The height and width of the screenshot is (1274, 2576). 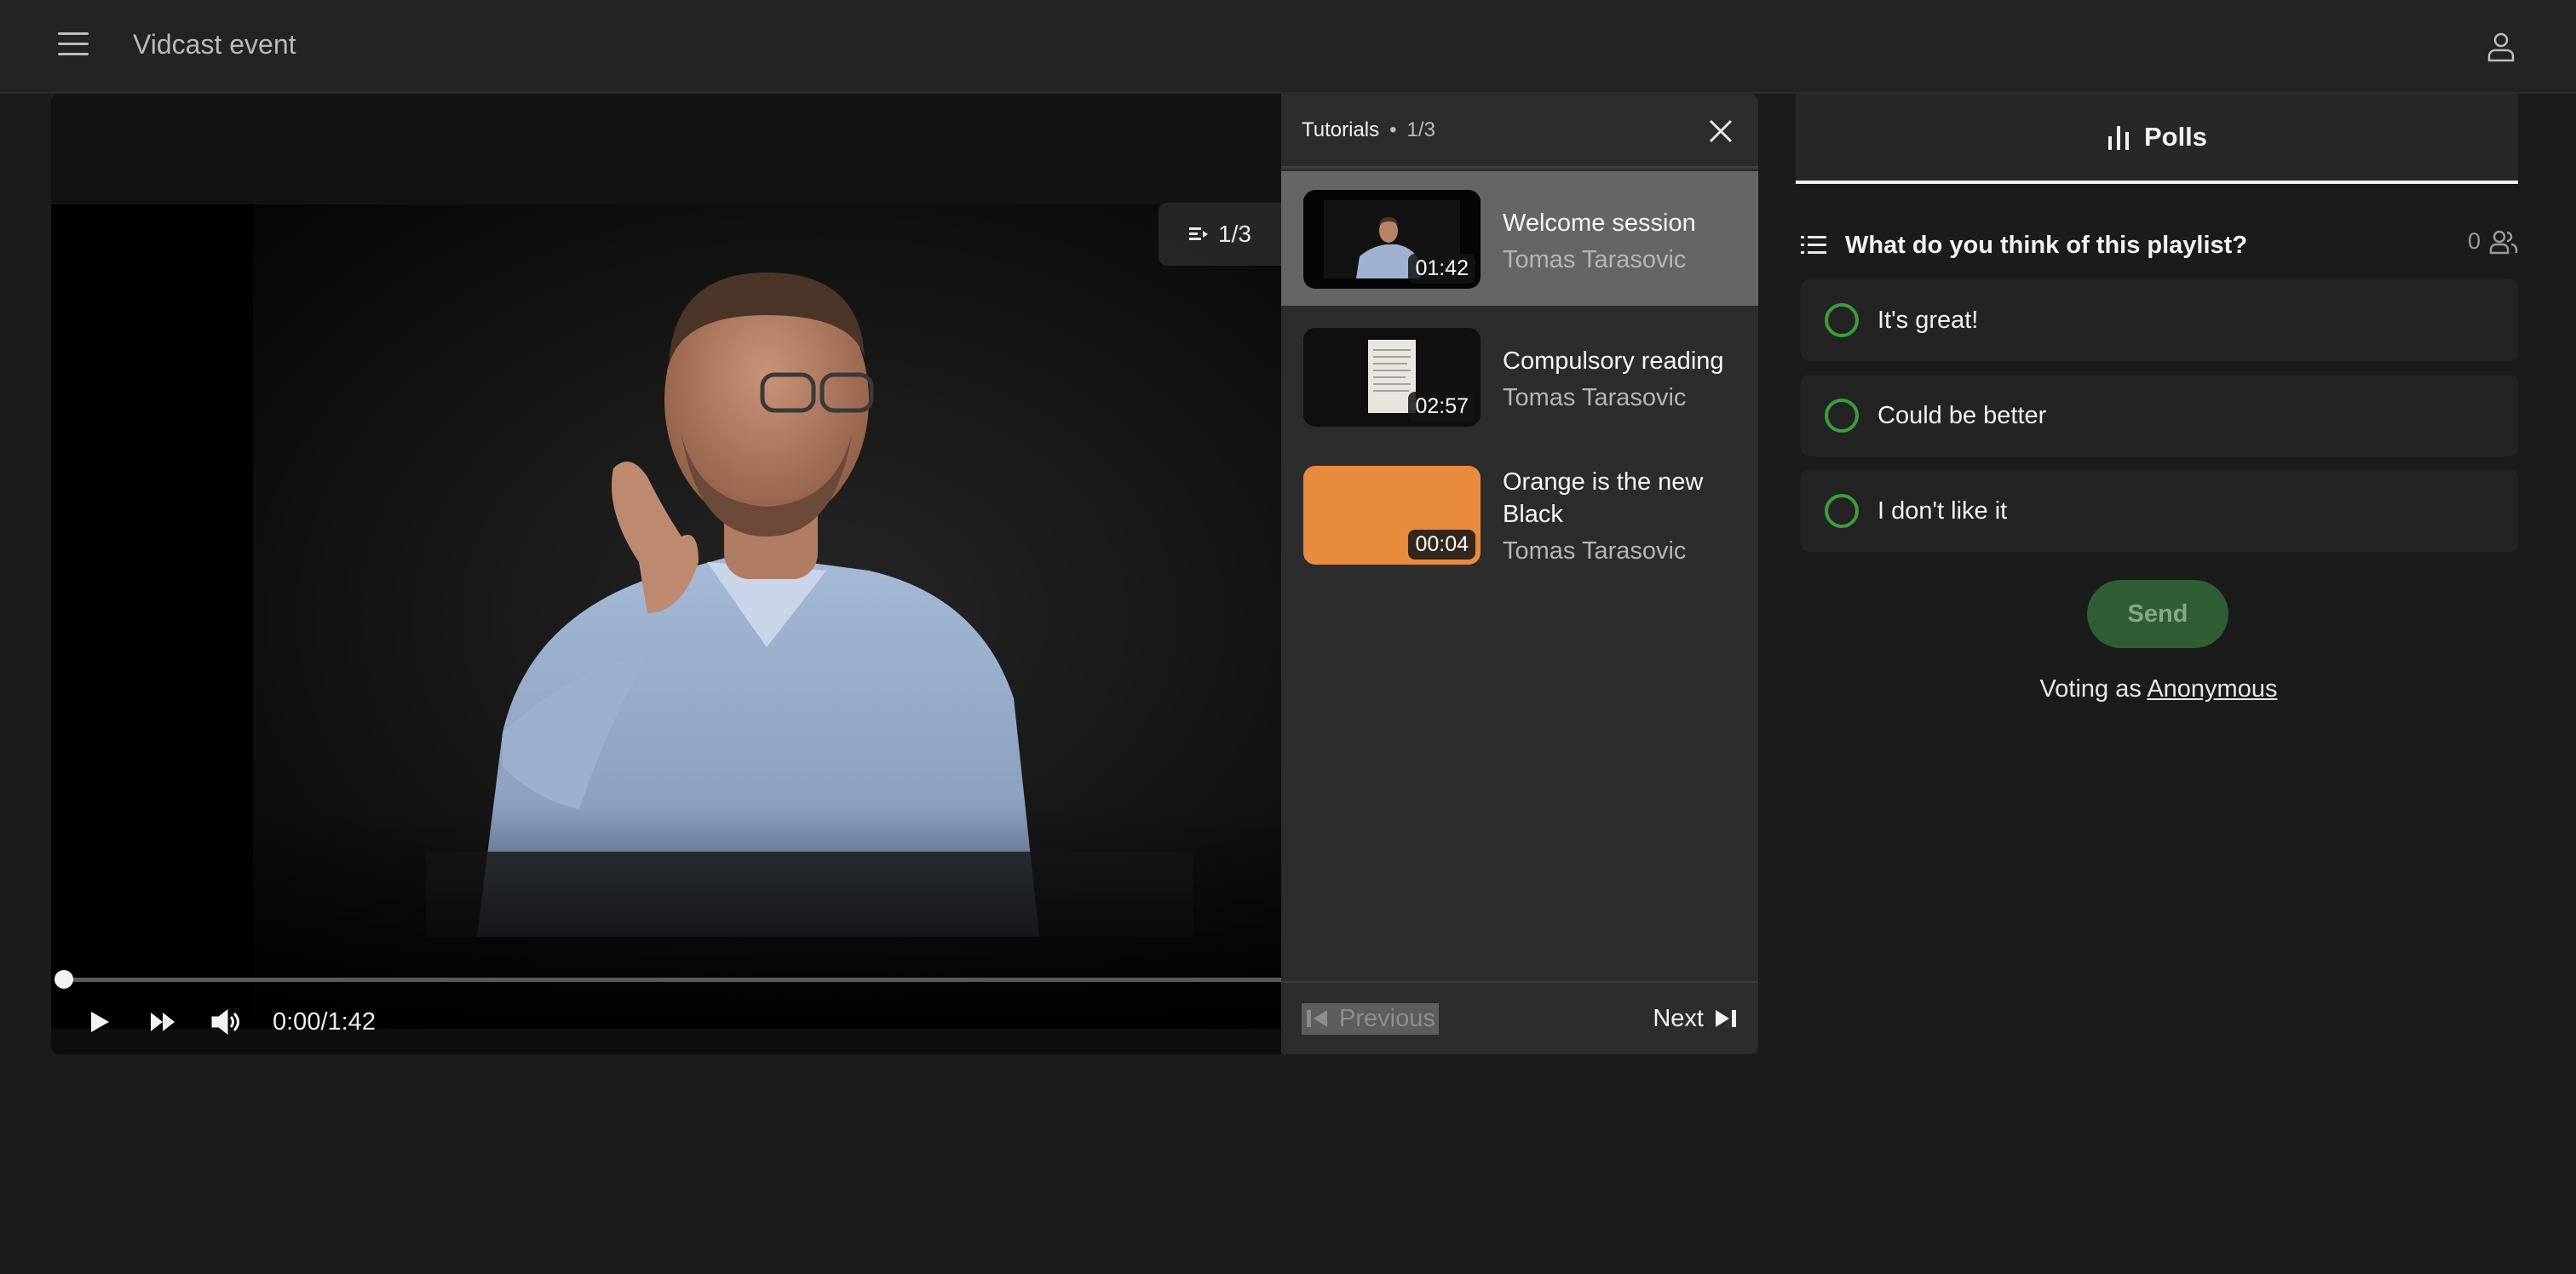 I want to click on player-top-area, so click(x=666, y=149).